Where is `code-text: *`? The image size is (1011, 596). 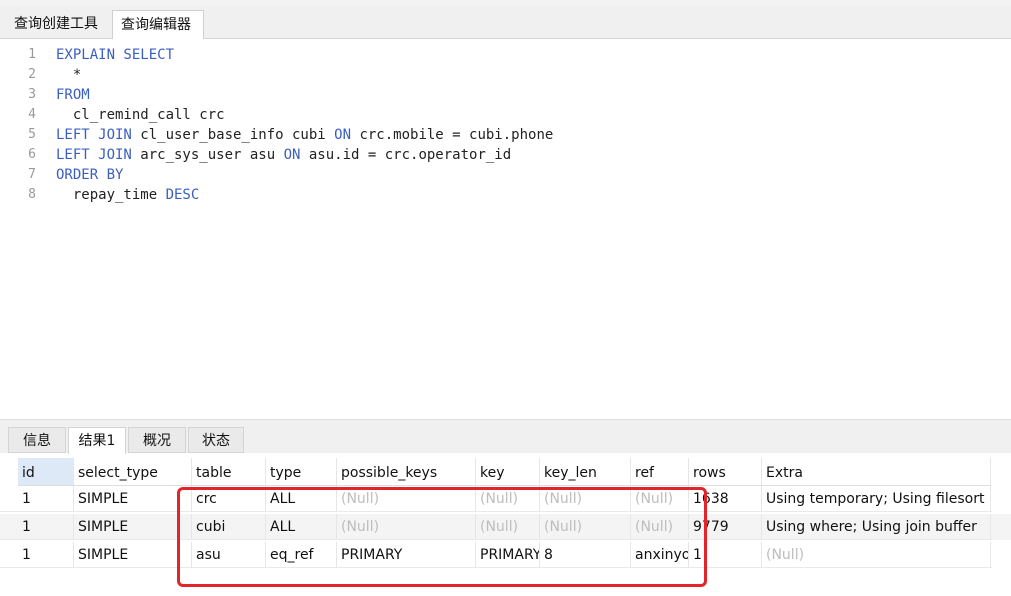
code-text: * is located at coordinates (68, 75).